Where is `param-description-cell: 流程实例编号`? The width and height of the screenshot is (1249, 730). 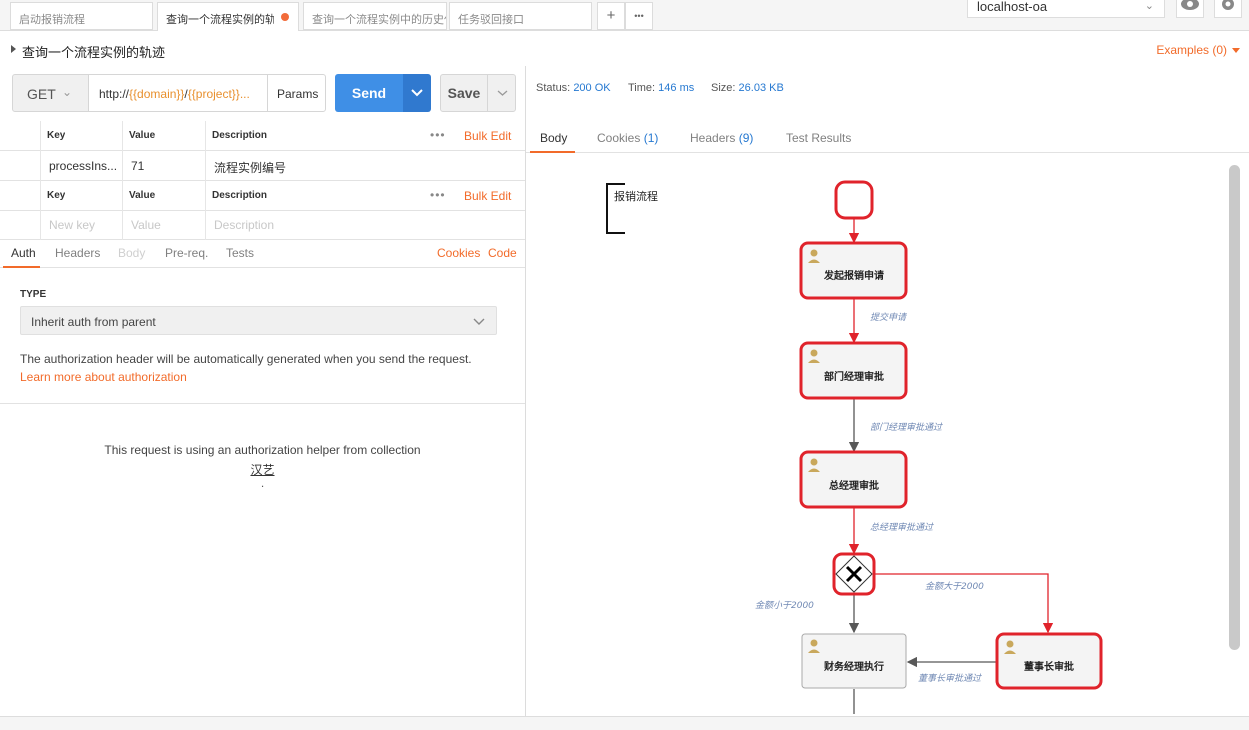
param-description-cell: 流程实例编号 is located at coordinates (250, 167).